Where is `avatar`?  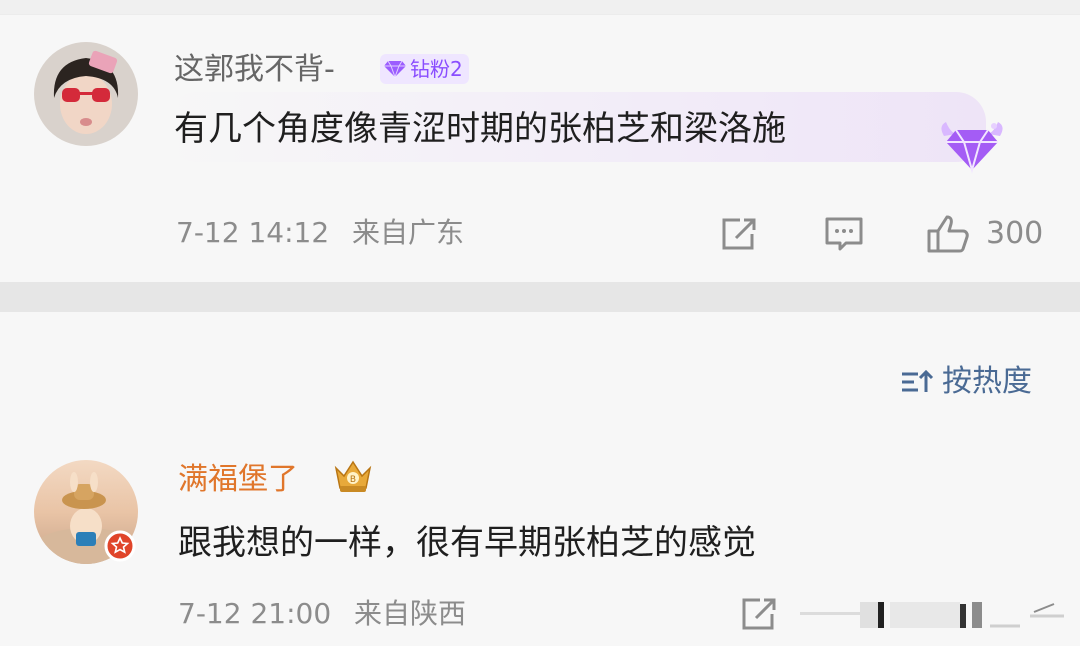
avatar is located at coordinates (86, 94).